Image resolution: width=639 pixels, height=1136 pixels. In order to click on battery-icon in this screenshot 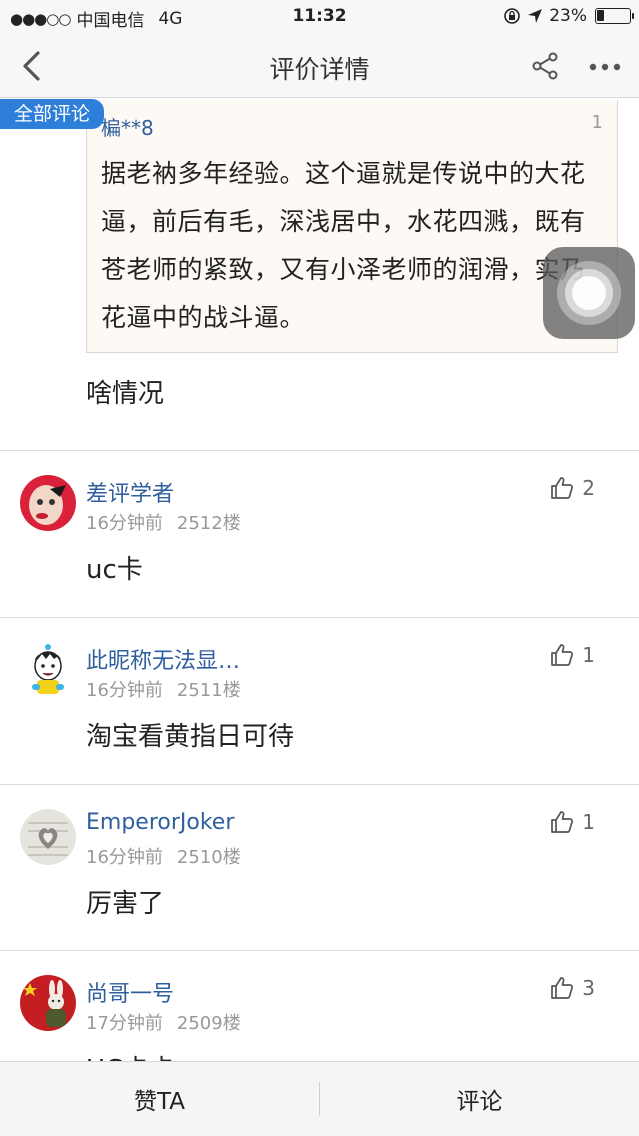, I will do `click(614, 16)`.